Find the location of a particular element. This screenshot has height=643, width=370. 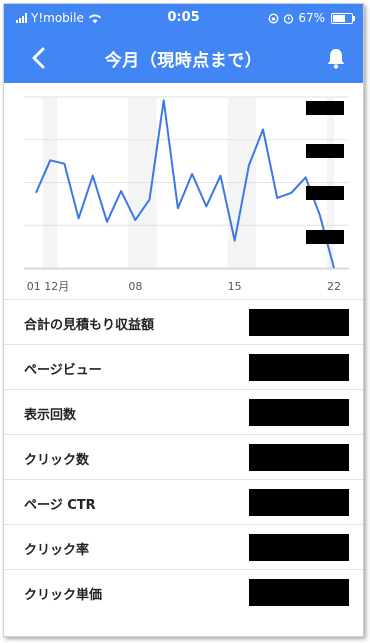

alarm-icon is located at coordinates (289, 18).